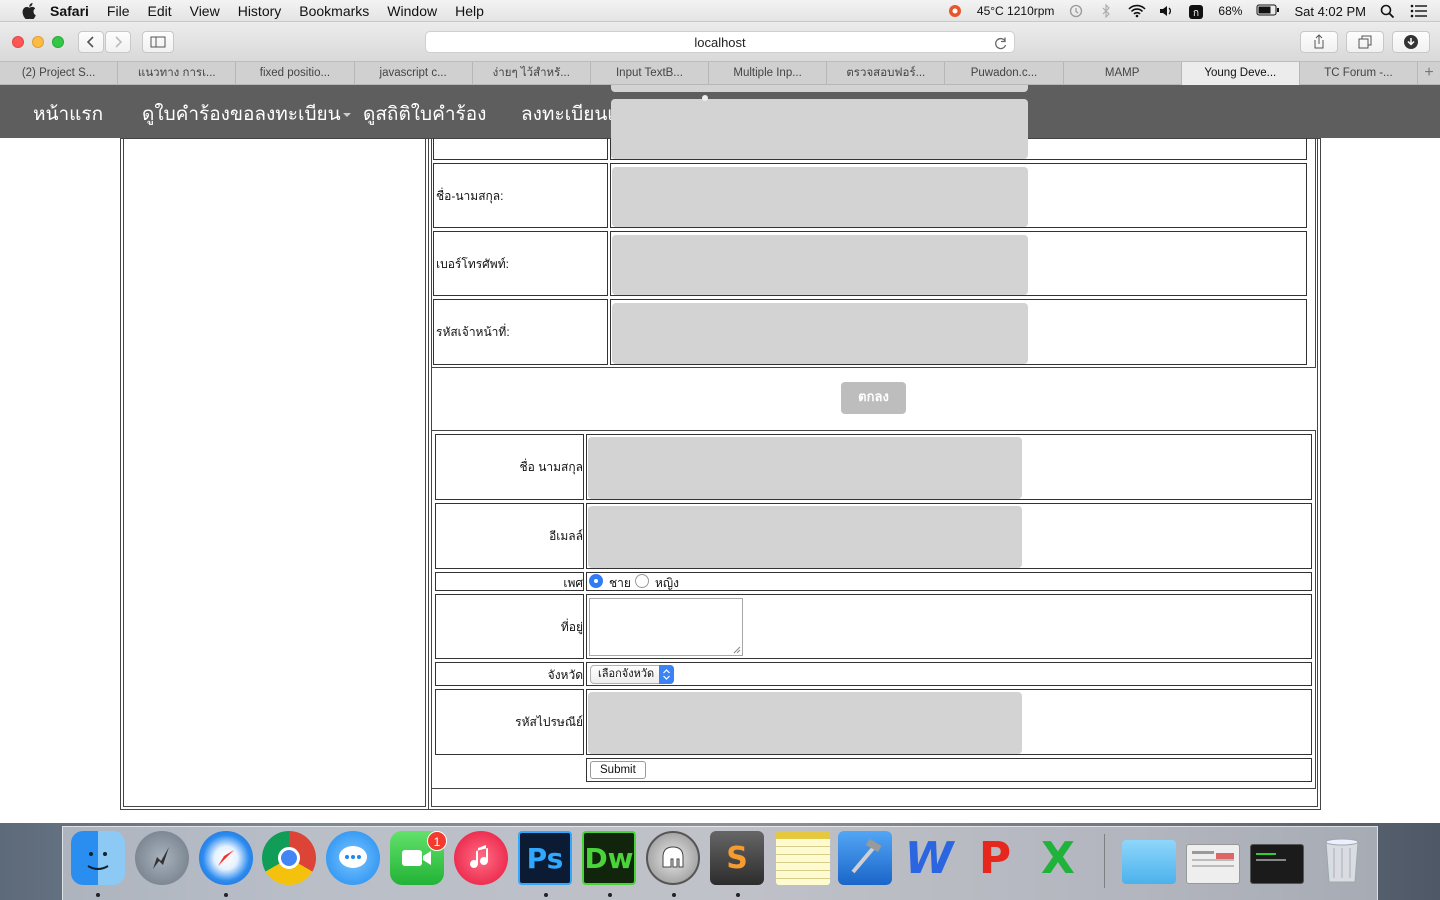 The width and height of the screenshot is (1440, 900). I want to click on sublime-text-icon: S, so click(737, 858).